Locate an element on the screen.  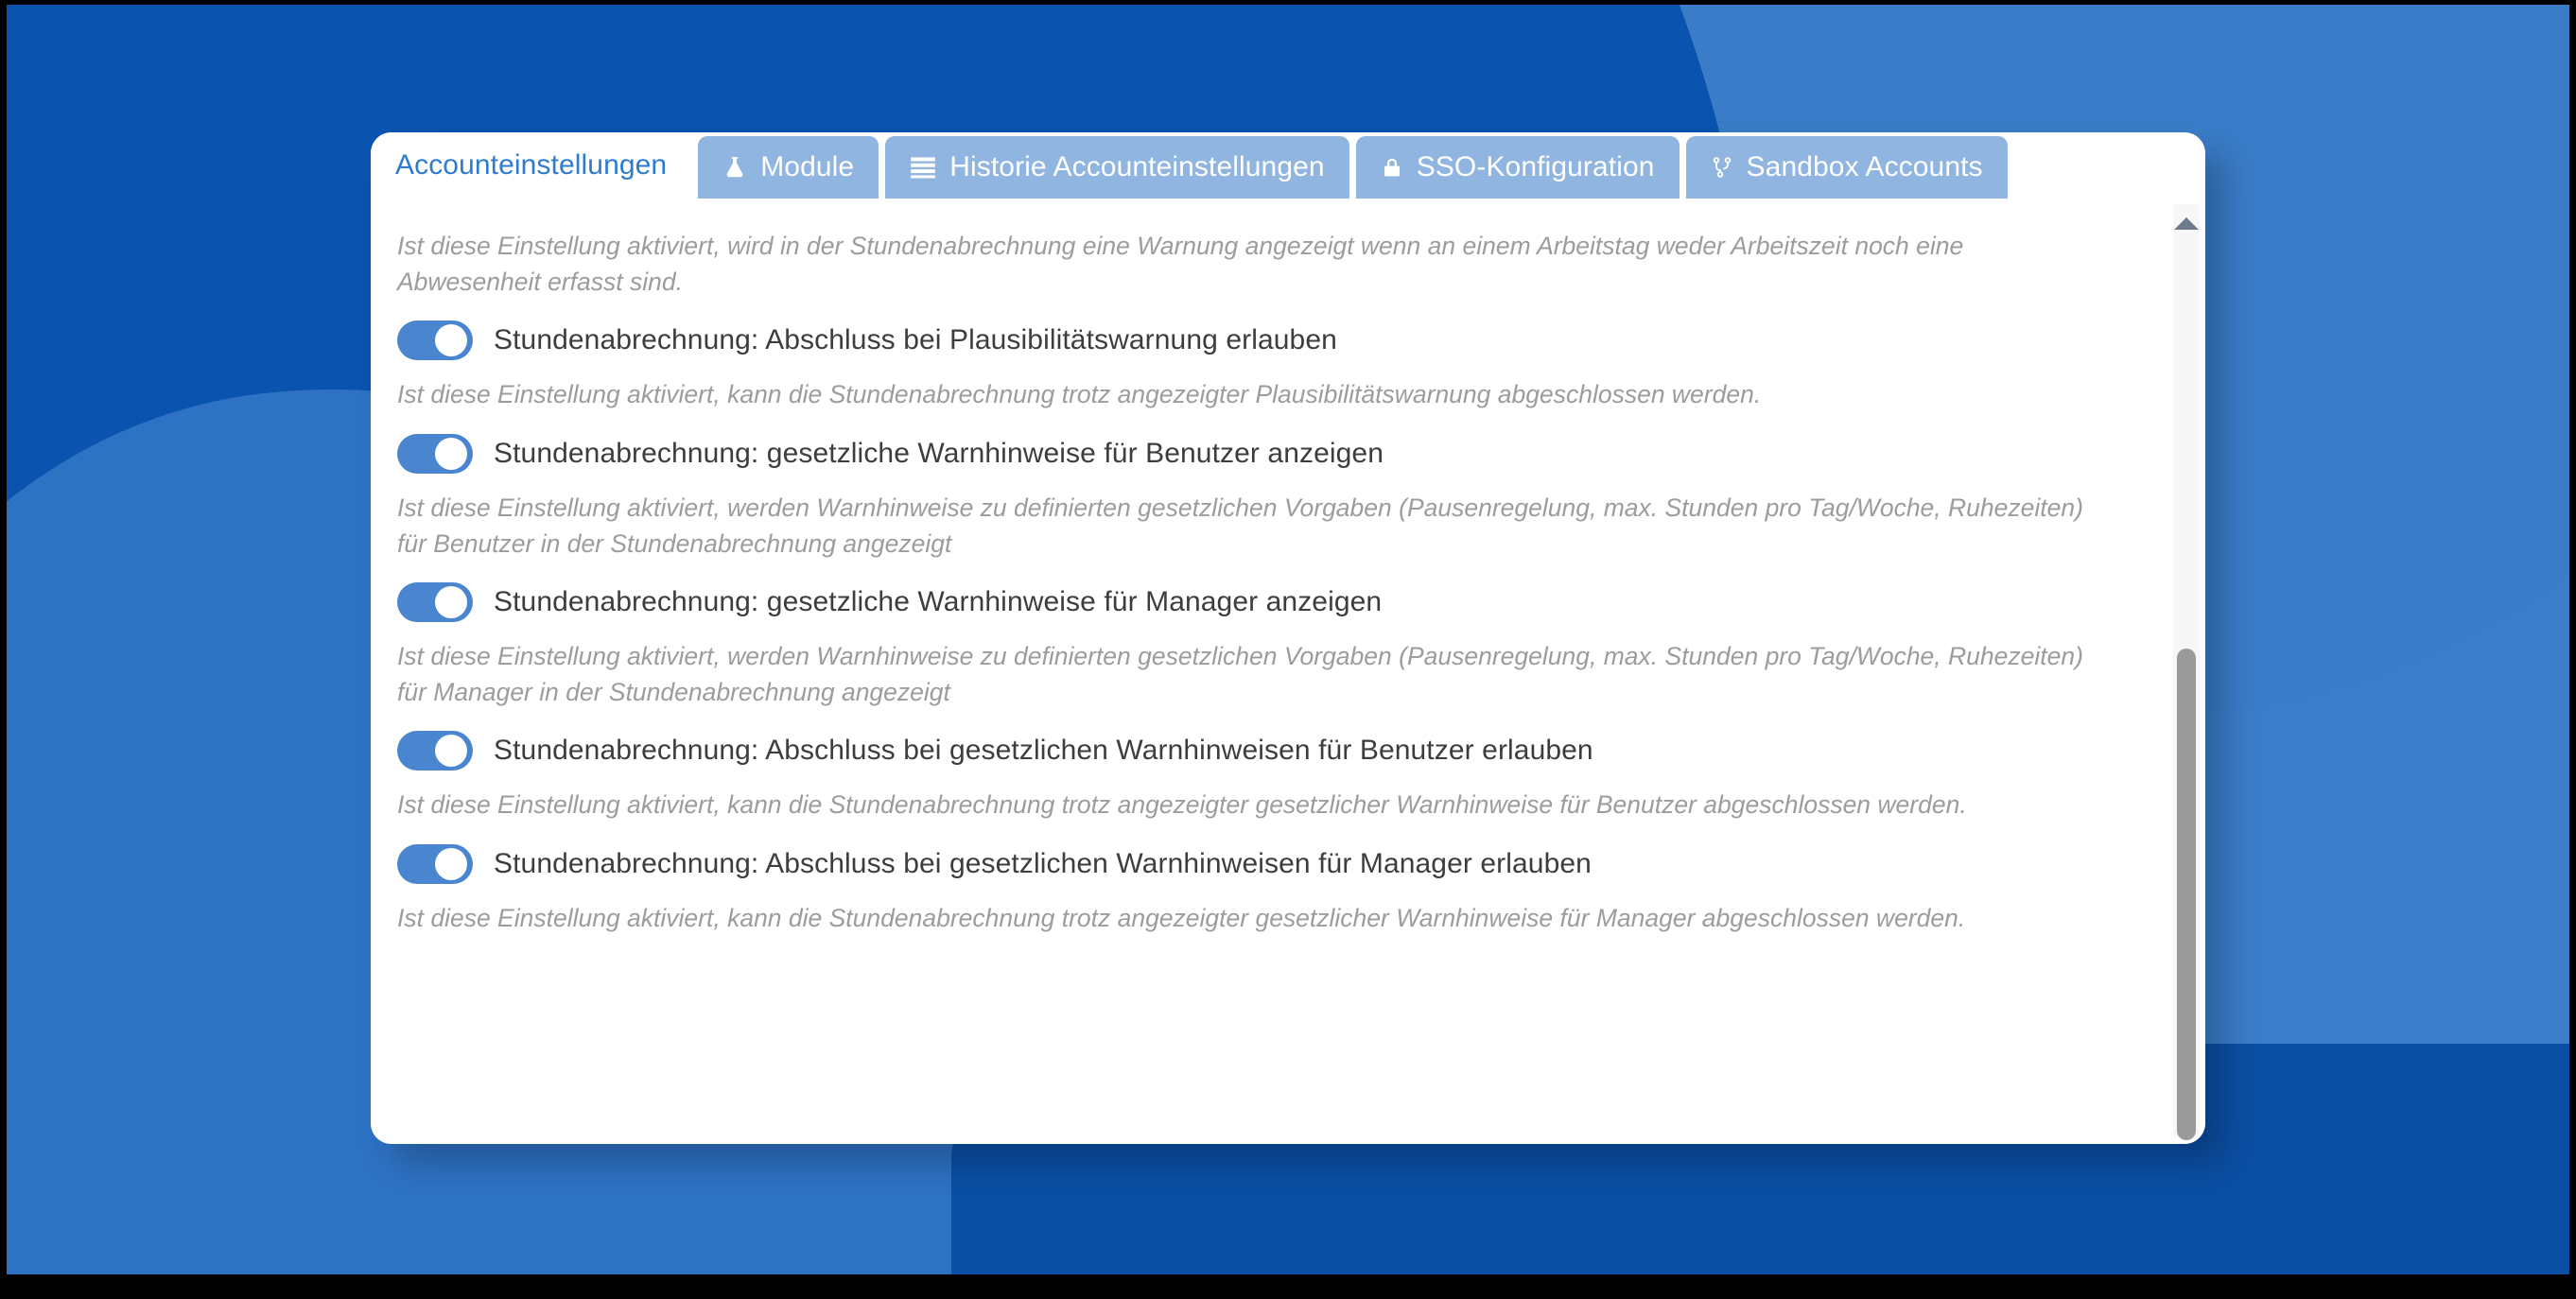
toggle-warnhinweise-manager-anzeigen is located at coordinates (435, 602).